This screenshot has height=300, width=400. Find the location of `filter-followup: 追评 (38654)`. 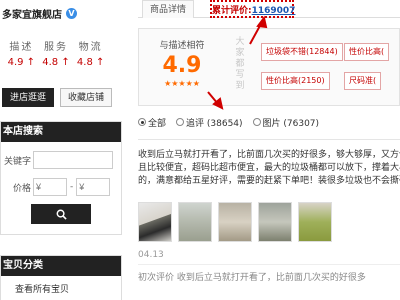

filter-followup: 追评 (38654) is located at coordinates (209, 122).